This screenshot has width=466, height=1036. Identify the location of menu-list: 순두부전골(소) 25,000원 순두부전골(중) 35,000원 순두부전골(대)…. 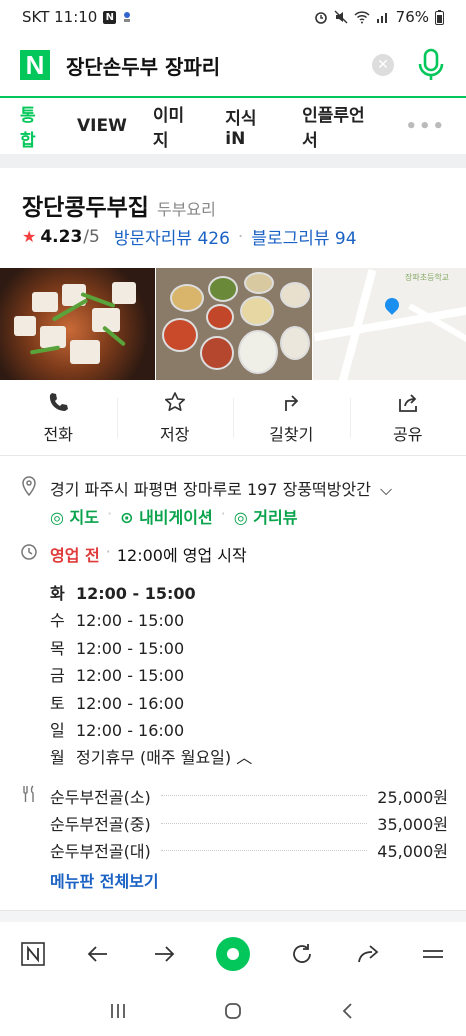
(249, 823).